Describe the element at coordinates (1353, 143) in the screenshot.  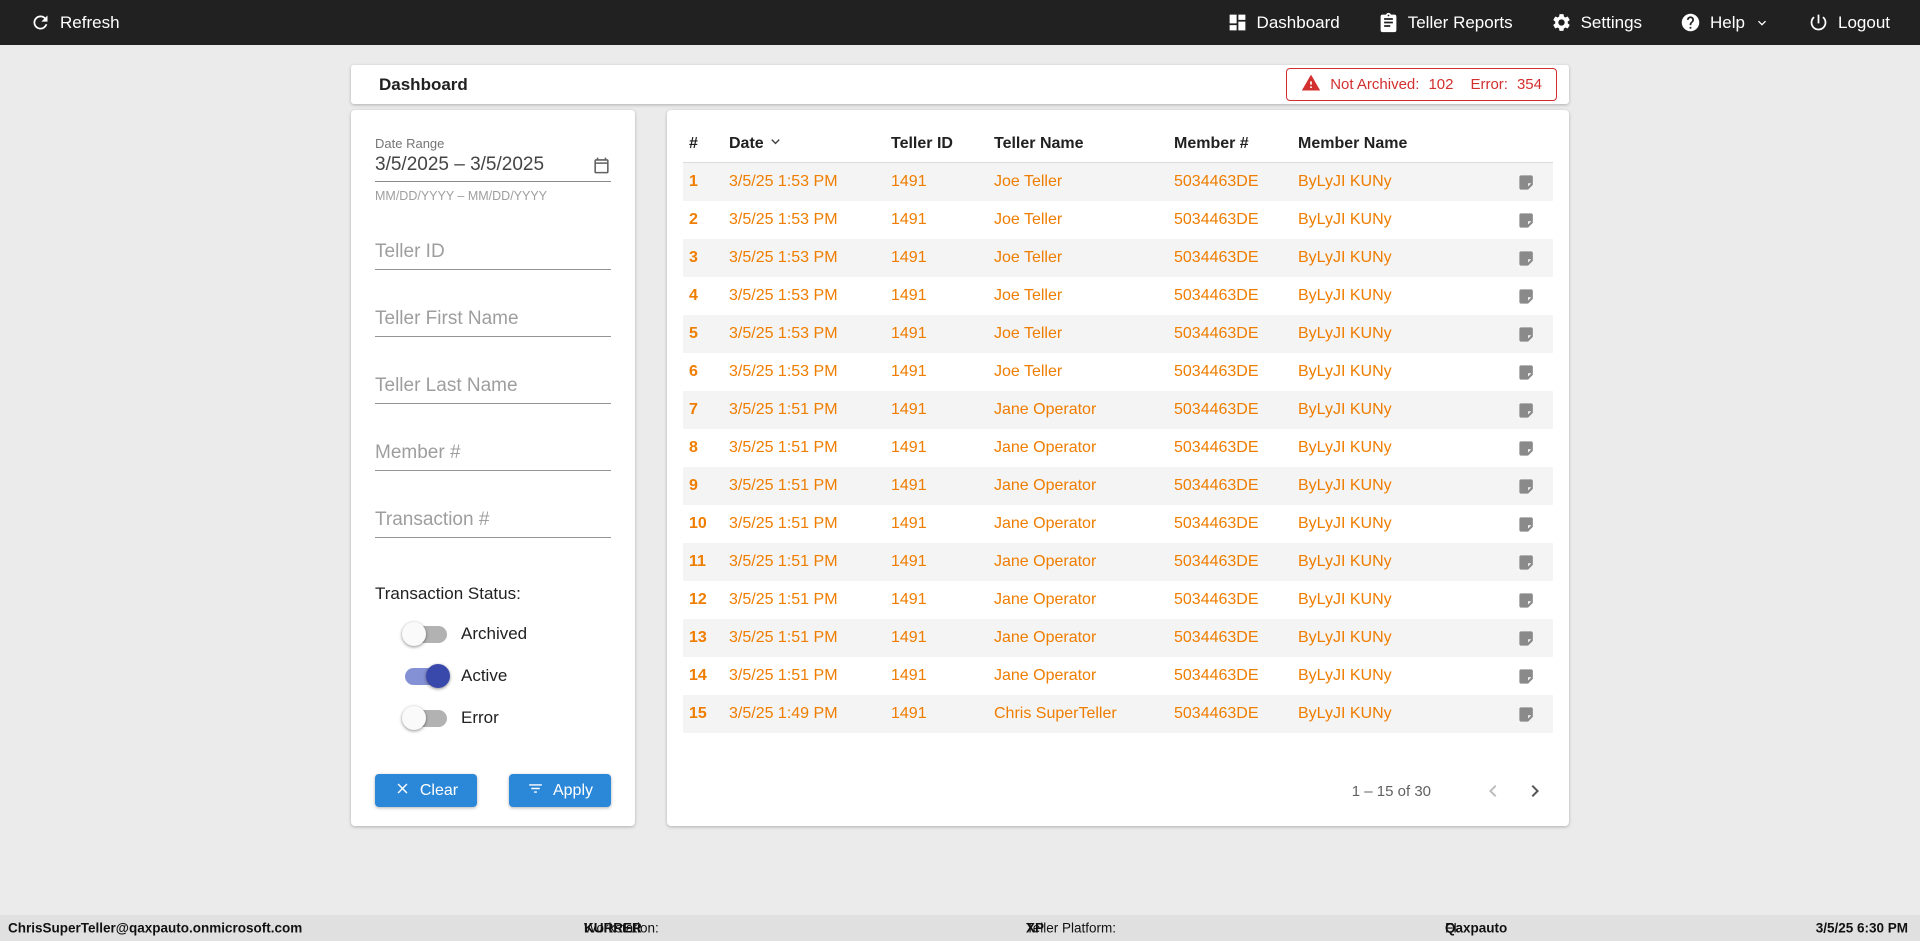
I see `col-member-name: Member Name` at that location.